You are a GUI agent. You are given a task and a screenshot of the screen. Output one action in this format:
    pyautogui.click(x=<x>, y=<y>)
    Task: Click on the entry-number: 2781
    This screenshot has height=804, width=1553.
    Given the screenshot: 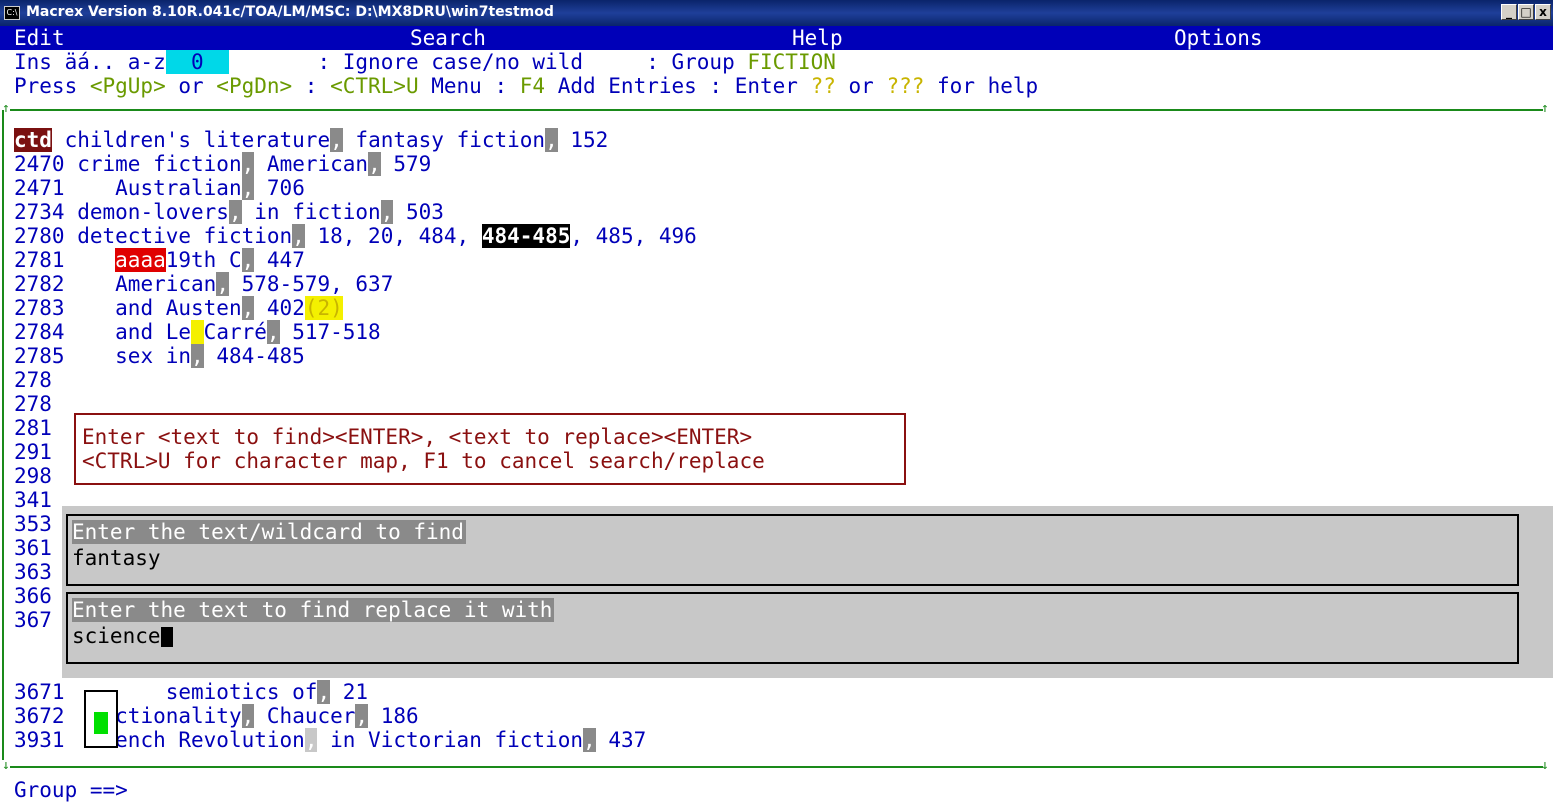 What is the action you would take?
    pyautogui.click(x=39, y=260)
    